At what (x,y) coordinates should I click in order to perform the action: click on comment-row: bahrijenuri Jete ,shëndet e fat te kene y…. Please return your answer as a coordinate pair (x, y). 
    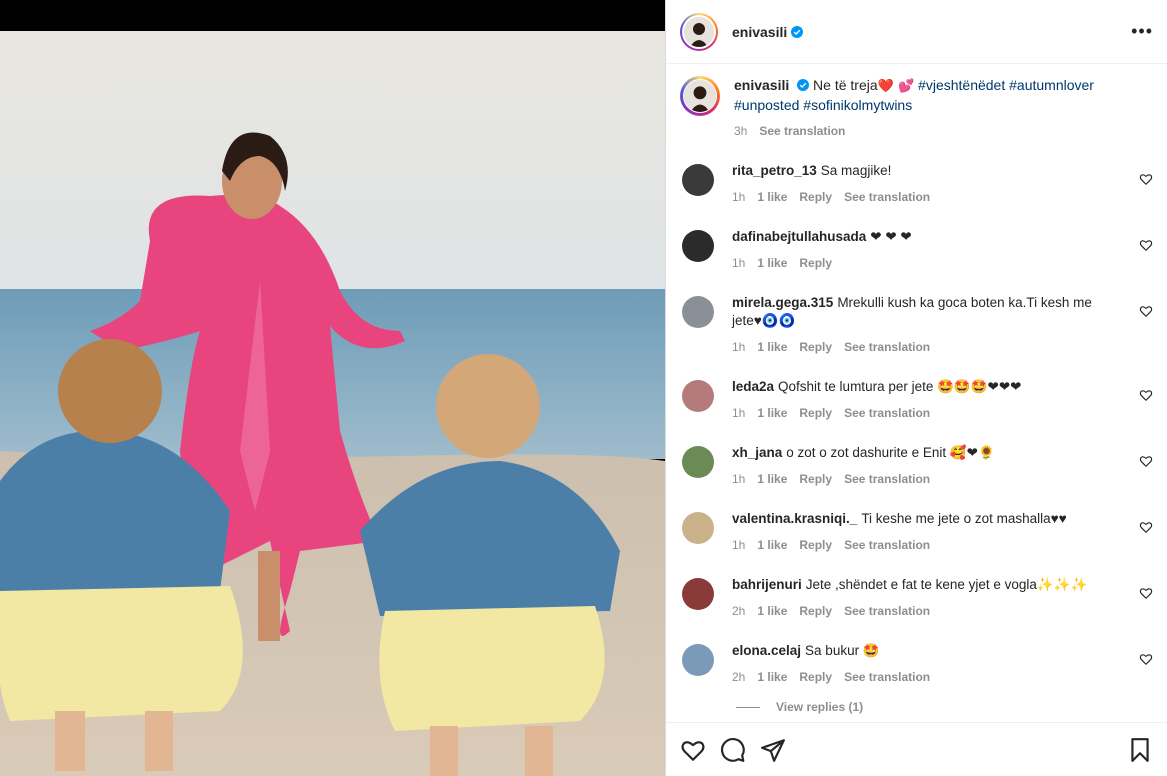
    Looking at the image, I should click on (916, 598).